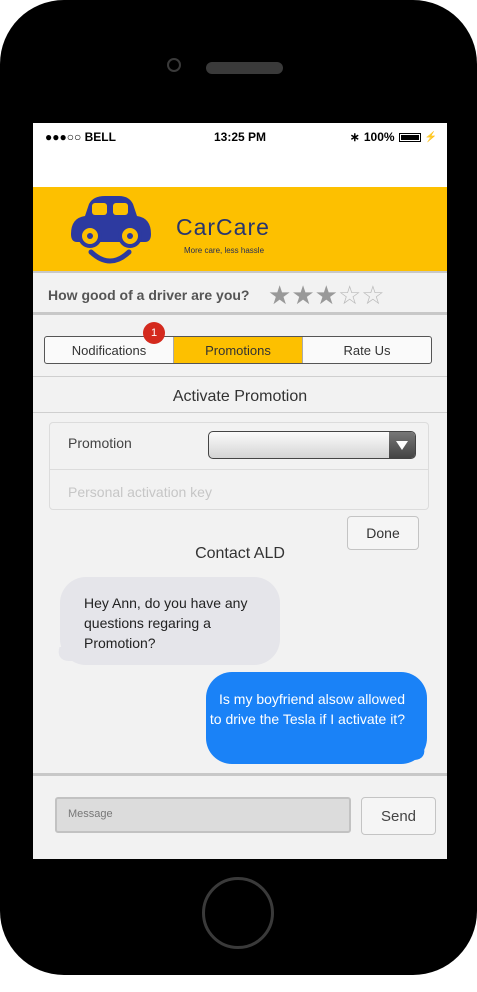 Image resolution: width=477 pixels, height=992 pixels. Describe the element at coordinates (149, 295) in the screenshot. I see `rating-question: How good of a driver are you?` at that location.